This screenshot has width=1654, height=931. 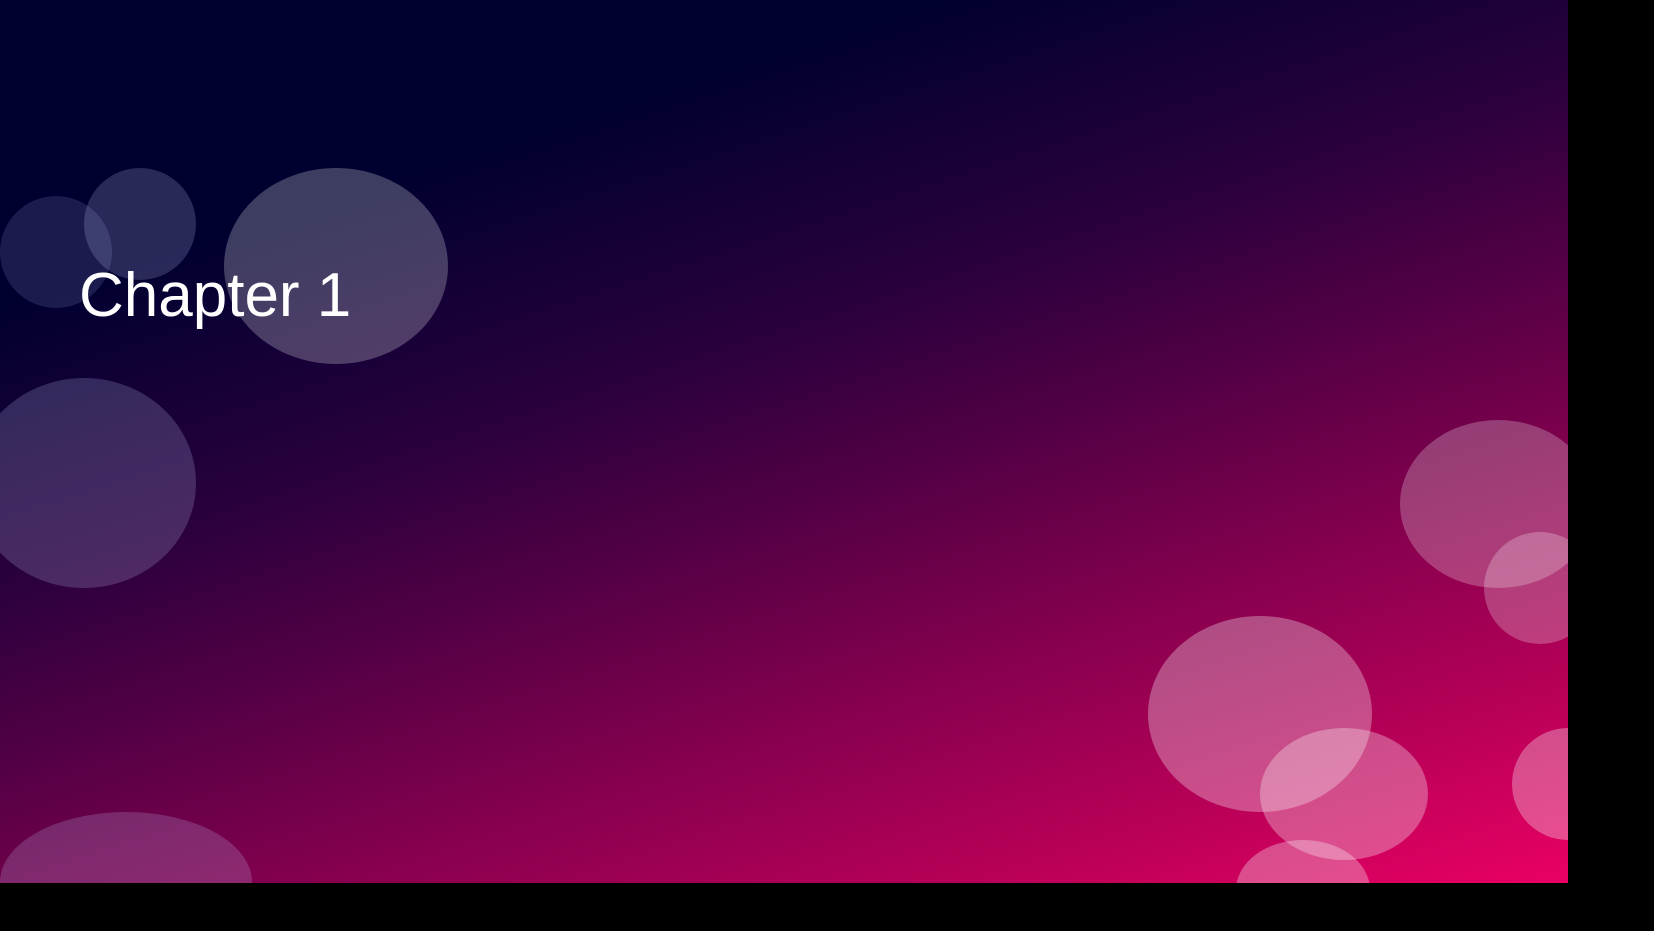 What do you see at coordinates (215, 295) in the screenshot?
I see `slide-title: Chapter 1` at bounding box center [215, 295].